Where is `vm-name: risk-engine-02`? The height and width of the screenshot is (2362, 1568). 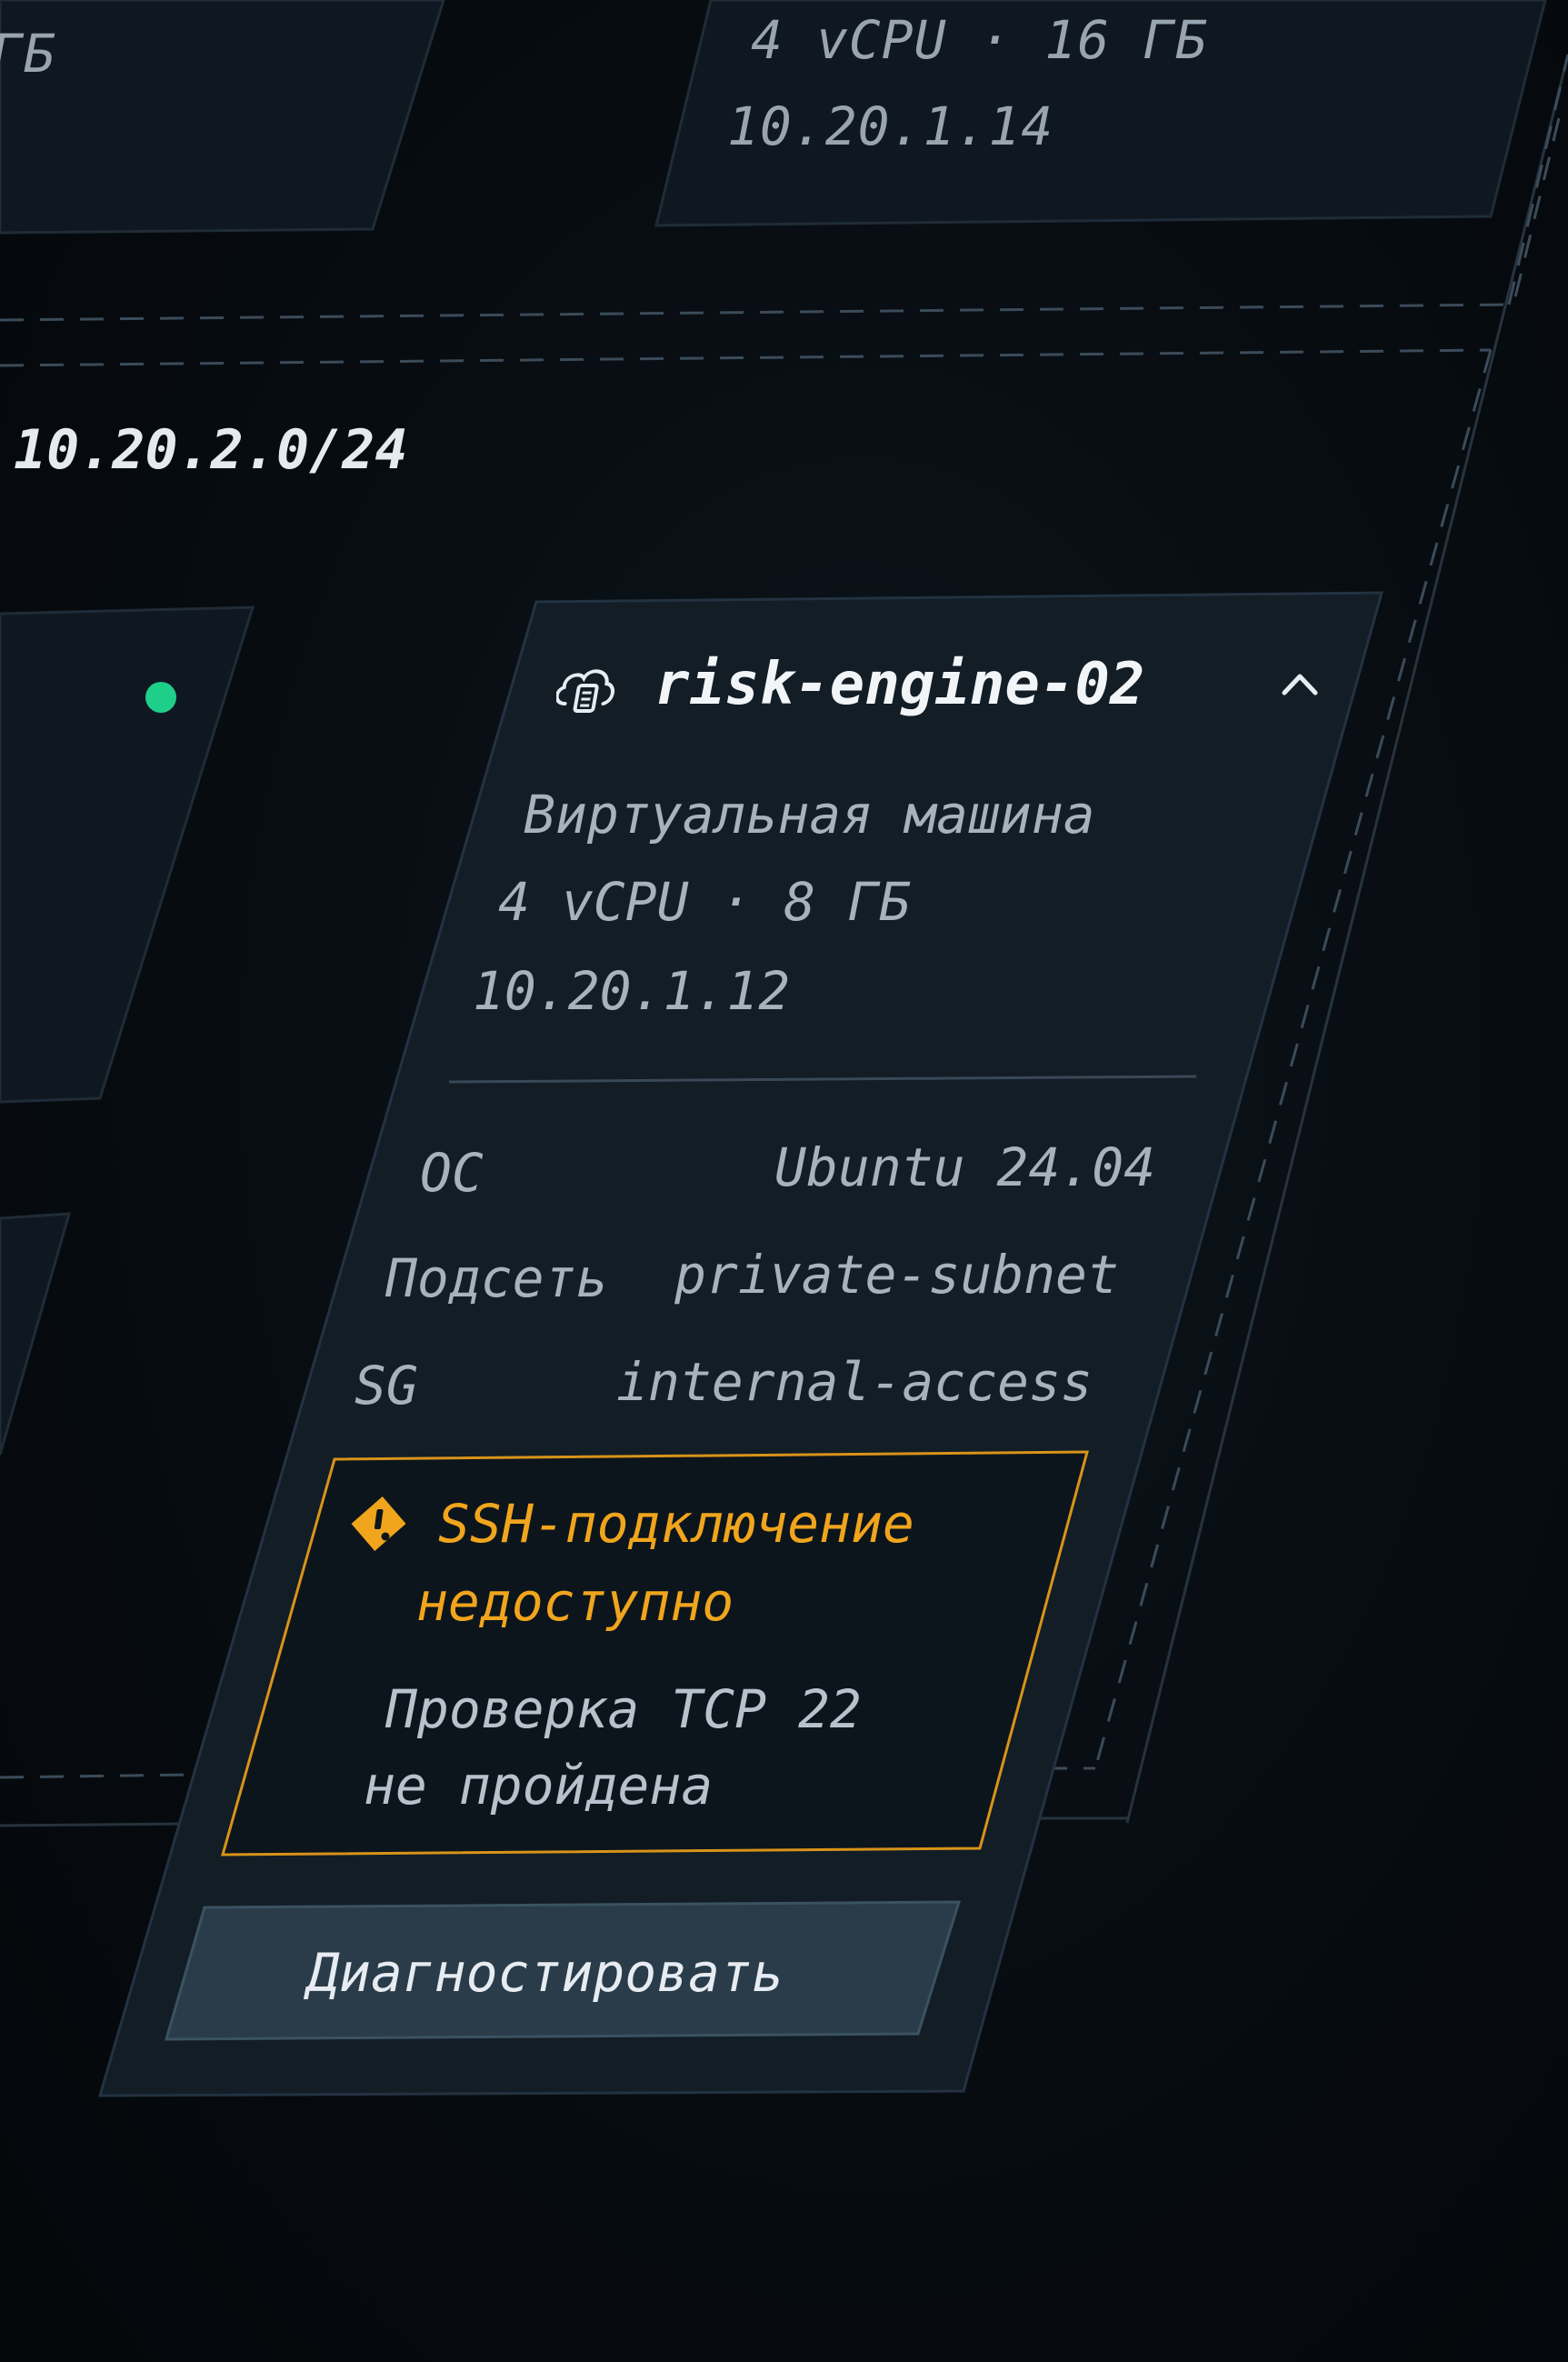
vm-name: risk-engine-02 is located at coordinates (900, 684).